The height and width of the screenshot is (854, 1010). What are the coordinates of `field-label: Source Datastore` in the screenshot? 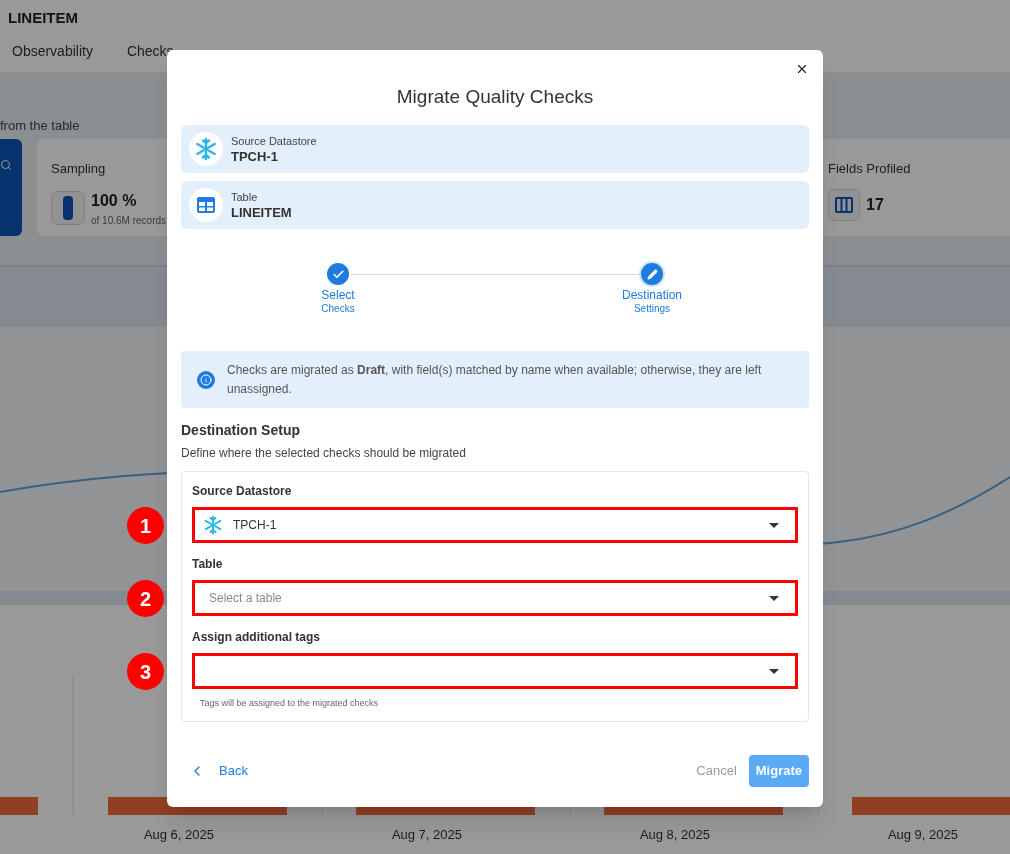 It's located at (242, 491).